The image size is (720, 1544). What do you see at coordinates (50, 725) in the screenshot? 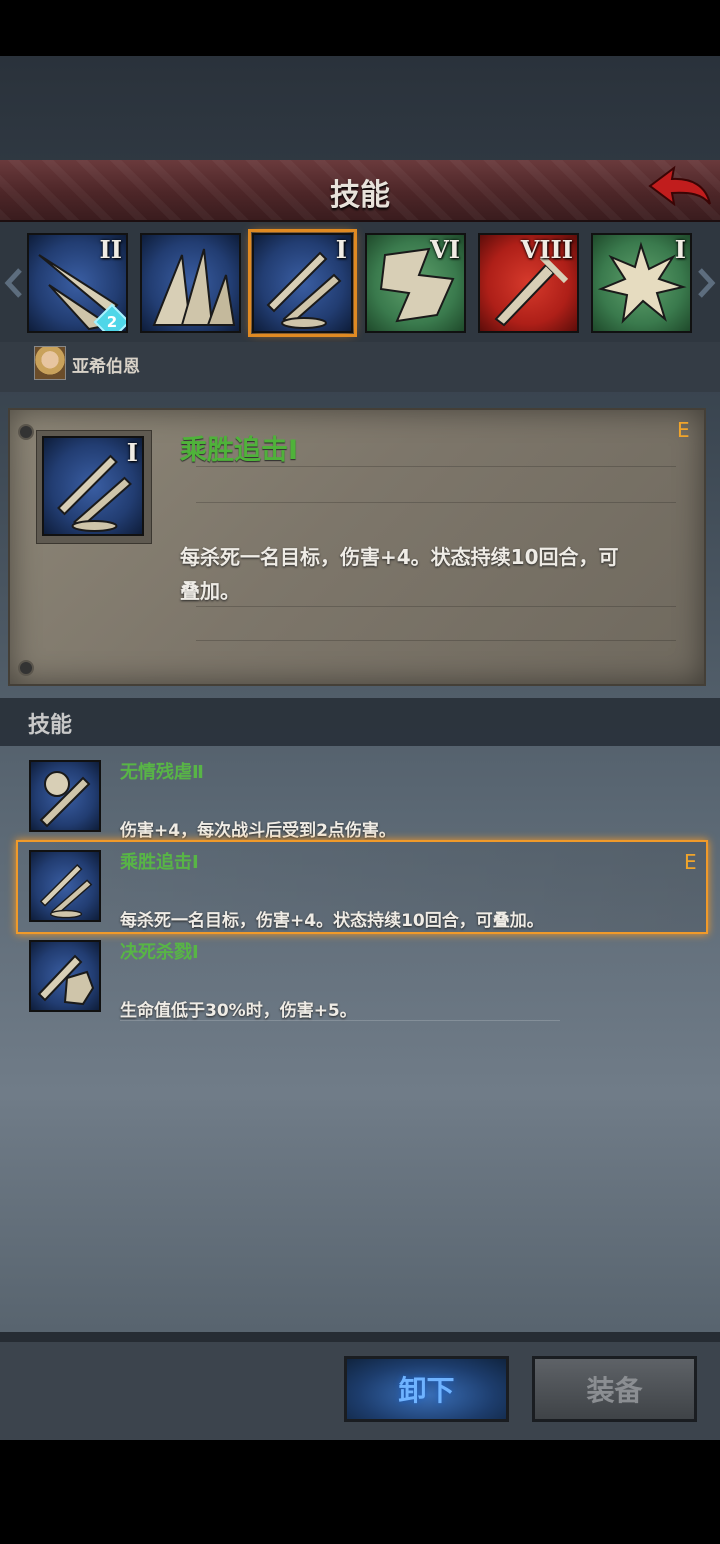
I see `section-title: 技能` at bounding box center [50, 725].